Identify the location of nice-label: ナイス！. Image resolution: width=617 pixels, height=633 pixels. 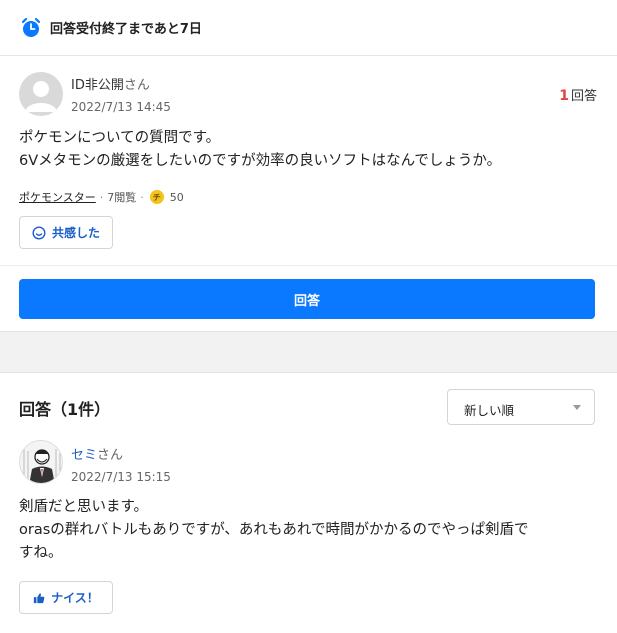
(75, 598).